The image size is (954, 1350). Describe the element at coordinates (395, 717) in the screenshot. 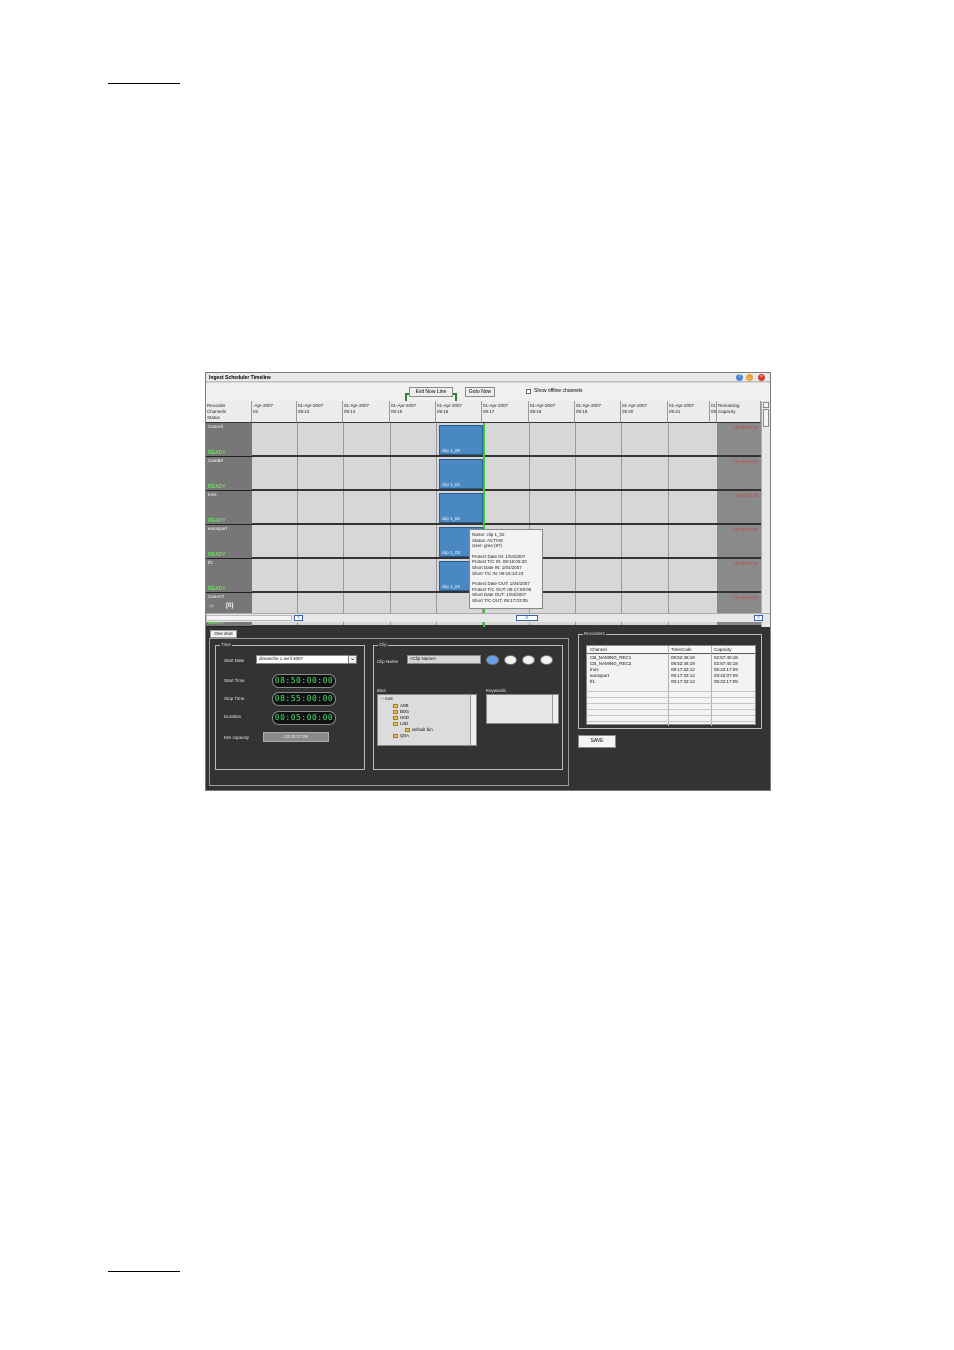

I see `folder-icon` at that location.